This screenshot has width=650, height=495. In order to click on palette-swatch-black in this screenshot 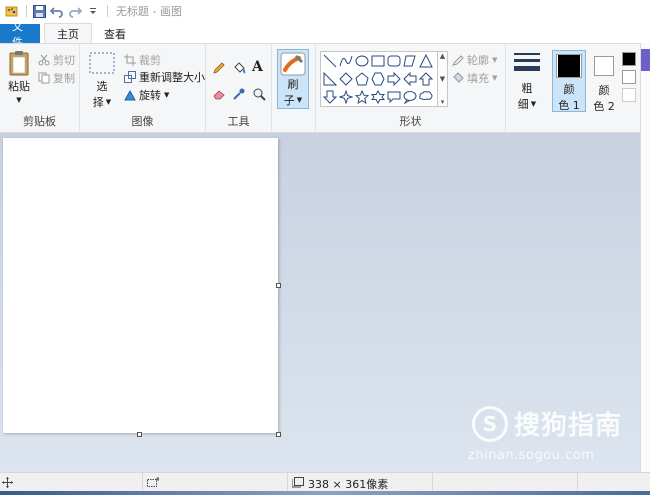, I will do `click(629, 59)`.